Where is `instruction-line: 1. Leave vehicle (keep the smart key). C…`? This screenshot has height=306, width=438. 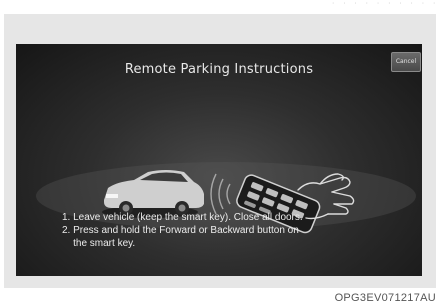 instruction-line: 1. Leave vehicle (keep the smart key). C… is located at coordinates (182, 217).